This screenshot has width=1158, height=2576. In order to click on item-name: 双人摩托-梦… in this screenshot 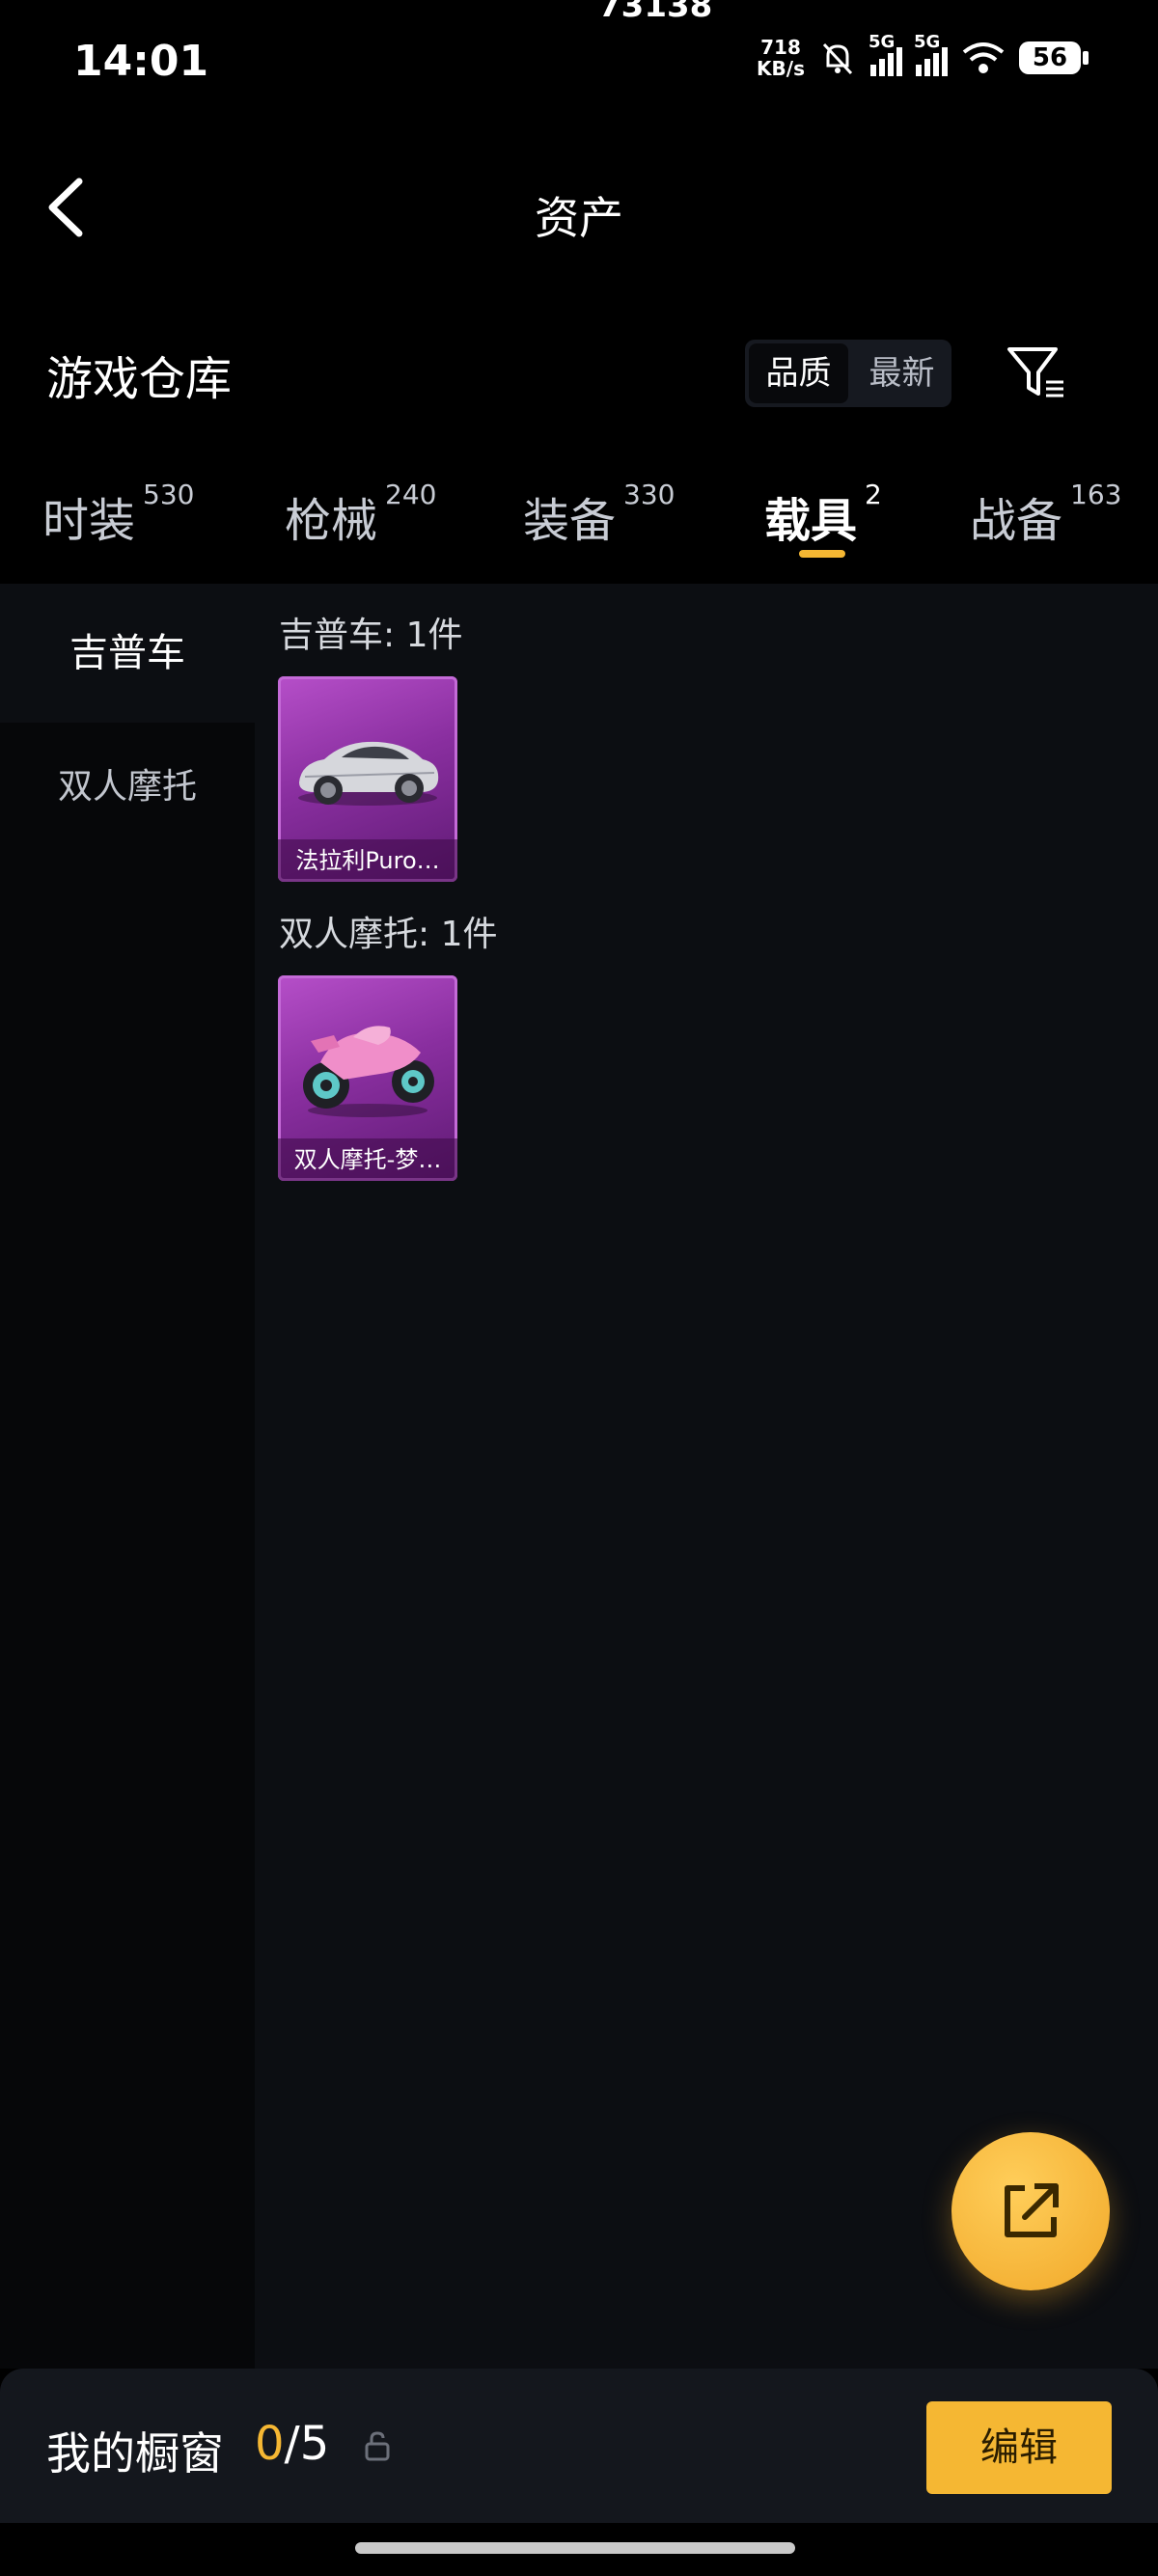, I will do `click(367, 1160)`.